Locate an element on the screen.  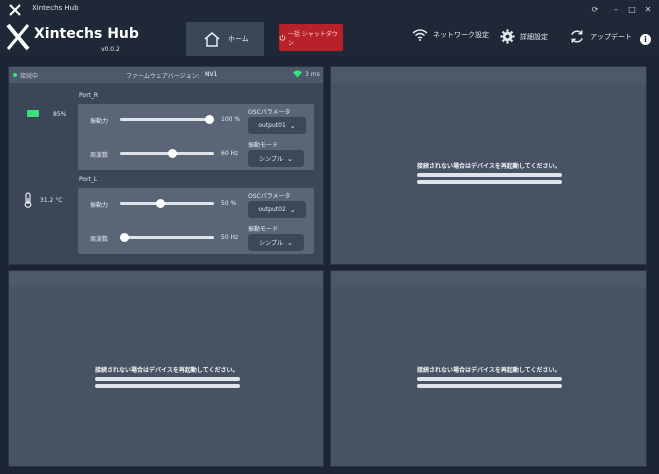
device-status-bar: 接続中 ファームウェアバージョン: NV1 3 ms is located at coordinates (166, 75).